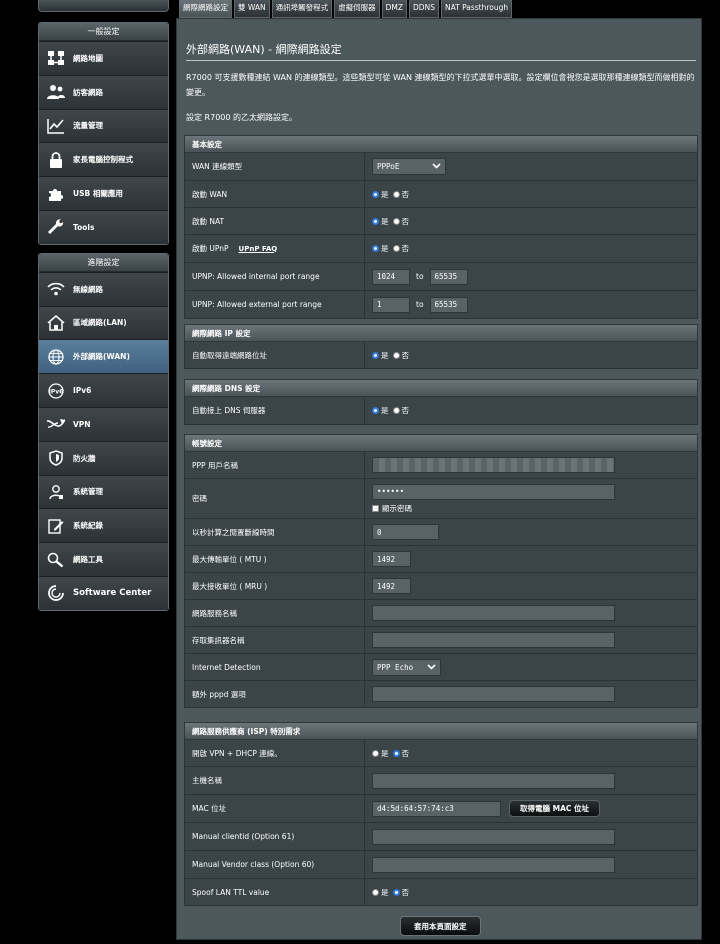 The width and height of the screenshot is (720, 944). What do you see at coordinates (392, 508) in the screenshot?
I see `show-password-checkbox: 顯示密碼` at bounding box center [392, 508].